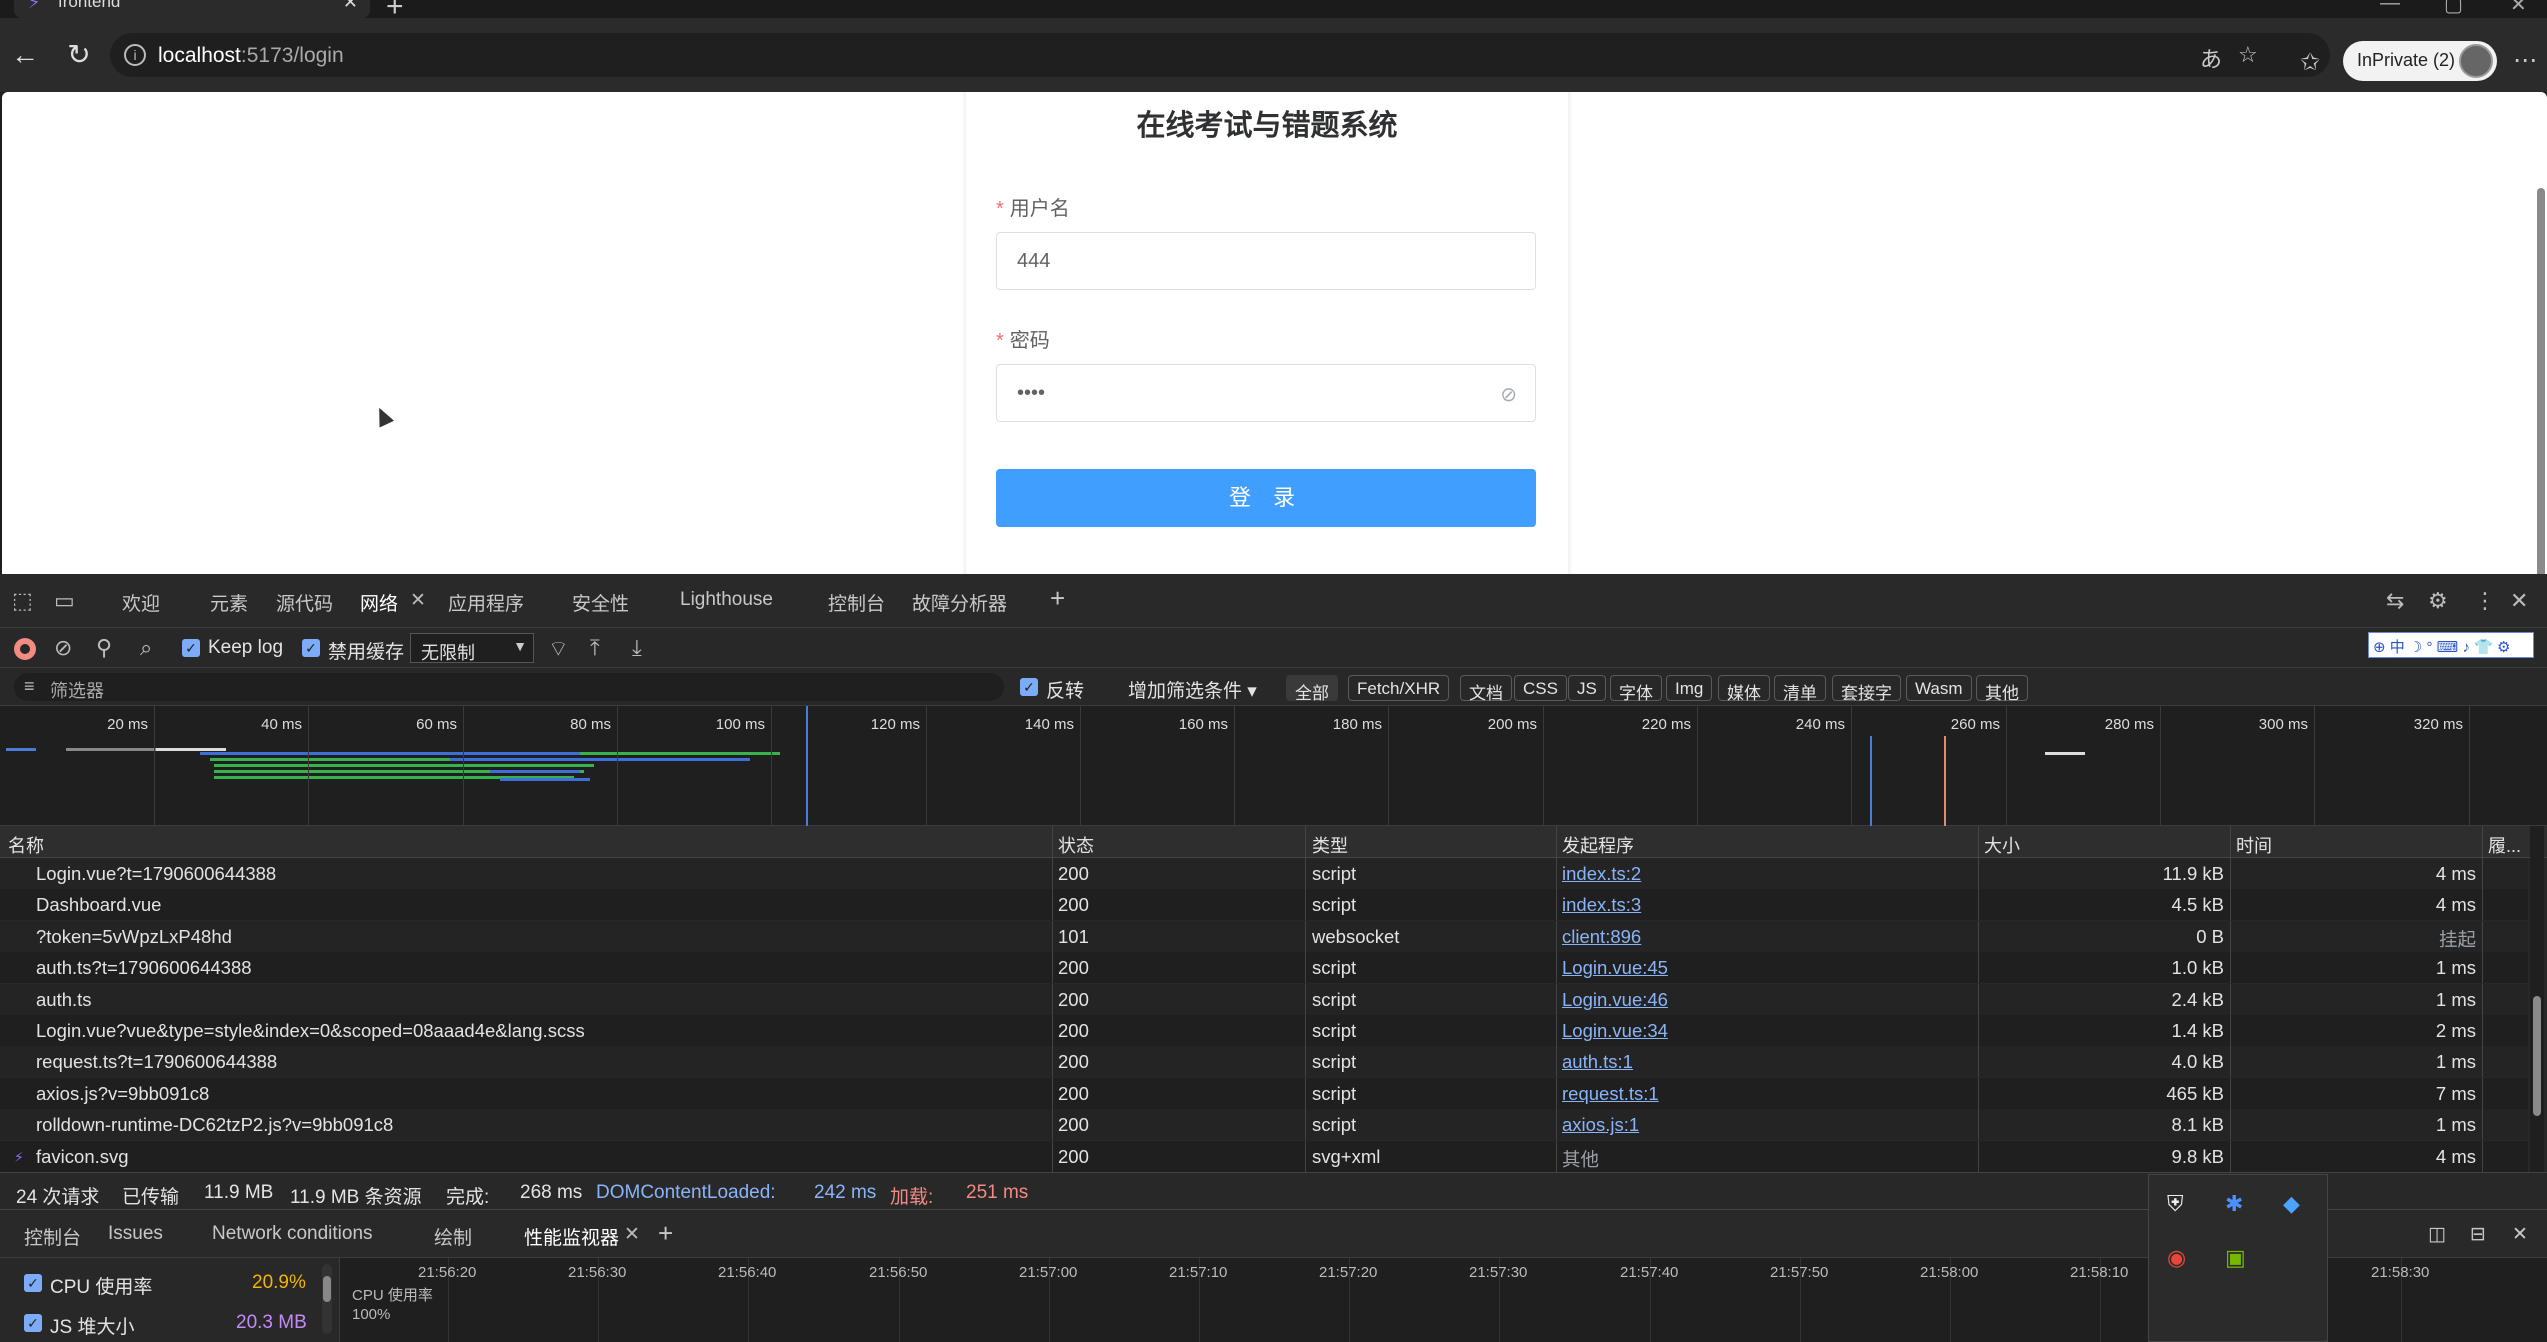 This screenshot has width=2547, height=1342. I want to click on request-initiator: auth.ts:1, so click(1597, 1062).